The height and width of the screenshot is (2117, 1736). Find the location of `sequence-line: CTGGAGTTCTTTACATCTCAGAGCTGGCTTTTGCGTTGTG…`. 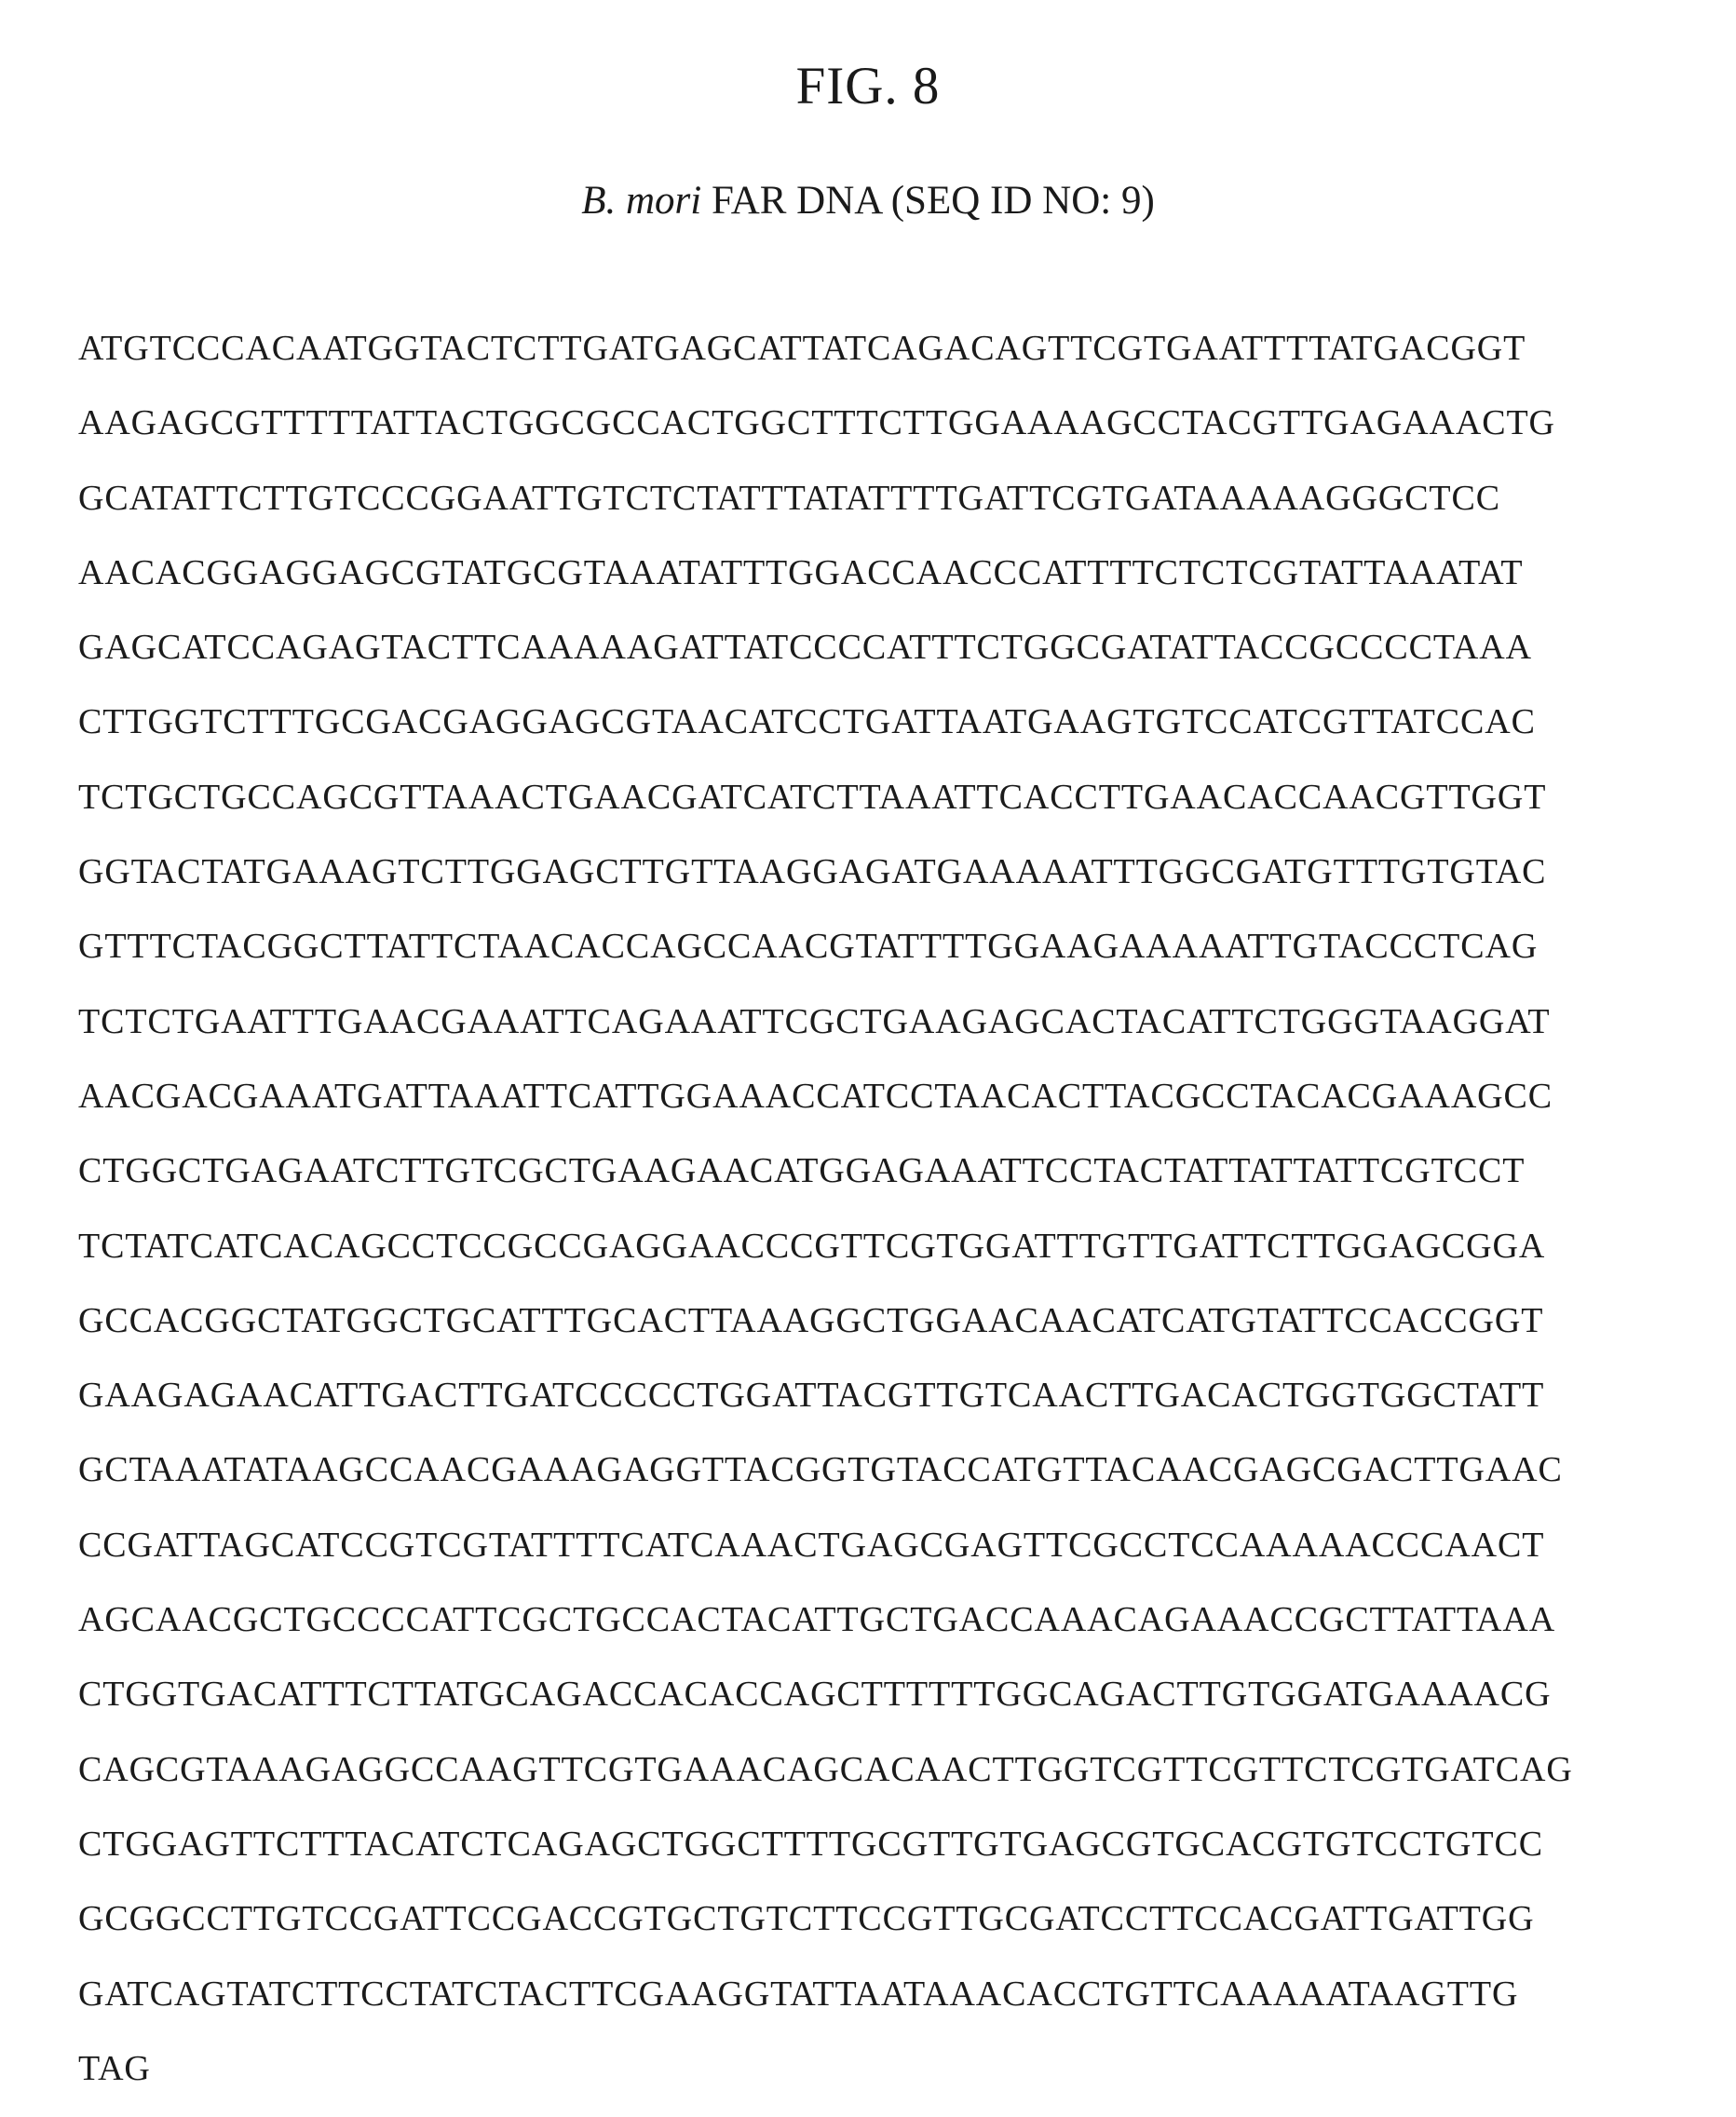

sequence-line: CTGGAGTTCTTTACATCTCAGAGCTGGCTTTTGCGTTGTG… is located at coordinates (888, 1855).